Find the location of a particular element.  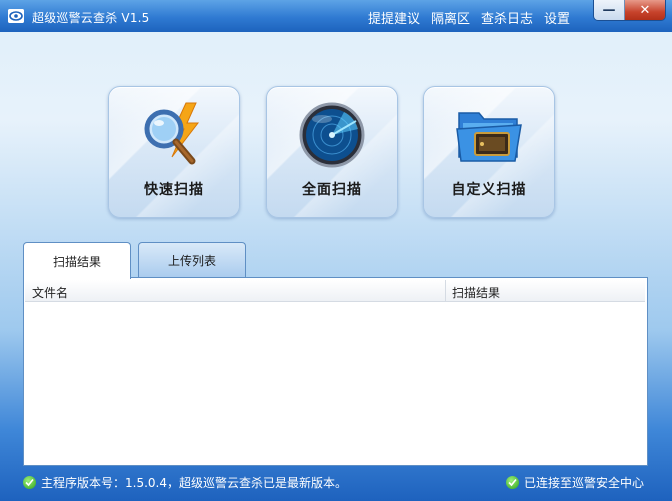

magnifier-lightning-icon is located at coordinates (172, 133).